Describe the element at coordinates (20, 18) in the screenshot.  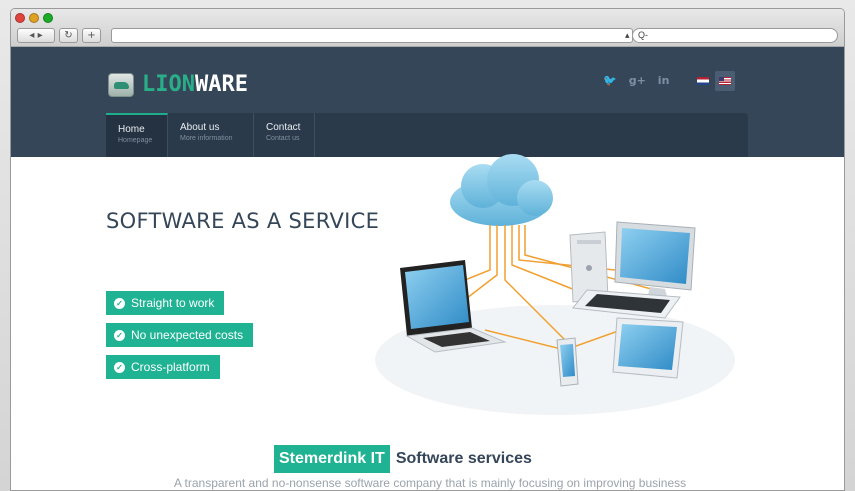
I see `close-window-button` at that location.